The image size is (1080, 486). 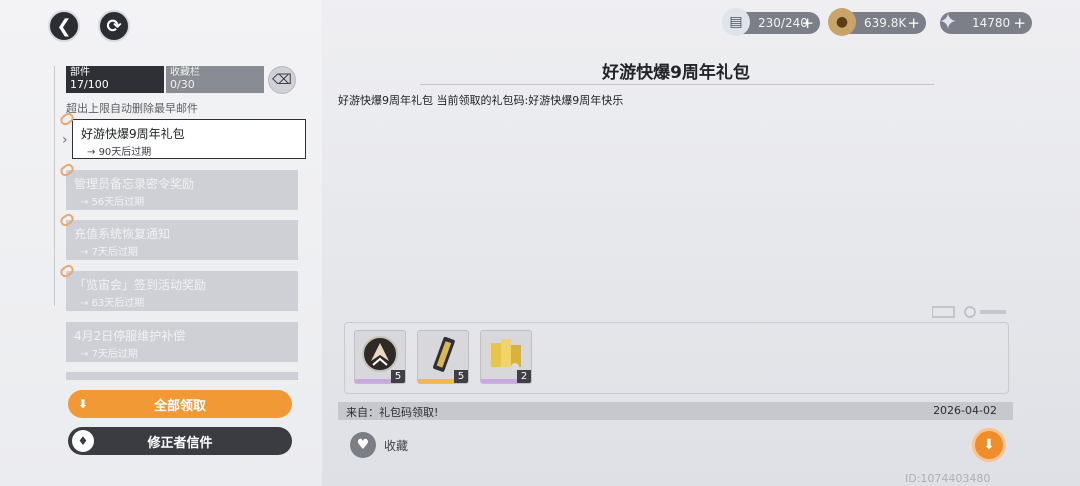 What do you see at coordinates (115, 79) in the screenshot?
I see `tab-mail: 部件 17/100` at bounding box center [115, 79].